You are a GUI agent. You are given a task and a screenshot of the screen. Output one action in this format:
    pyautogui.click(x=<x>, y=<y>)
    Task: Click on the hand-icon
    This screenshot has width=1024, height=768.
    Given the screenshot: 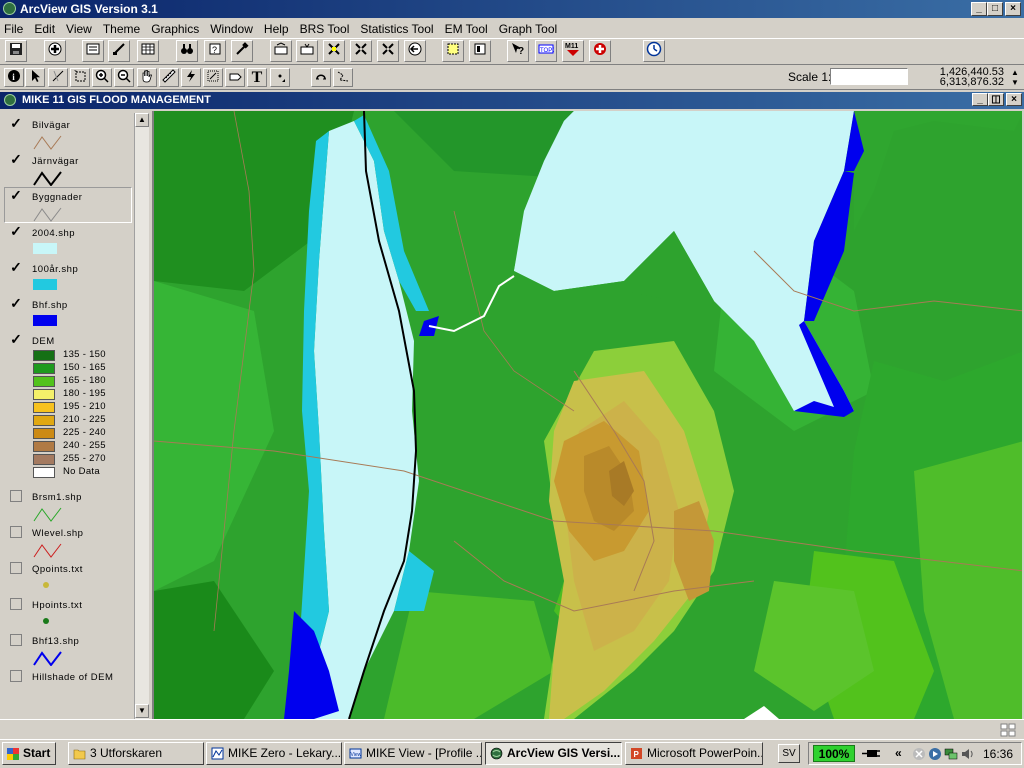 What is the action you would take?
    pyautogui.click(x=147, y=77)
    